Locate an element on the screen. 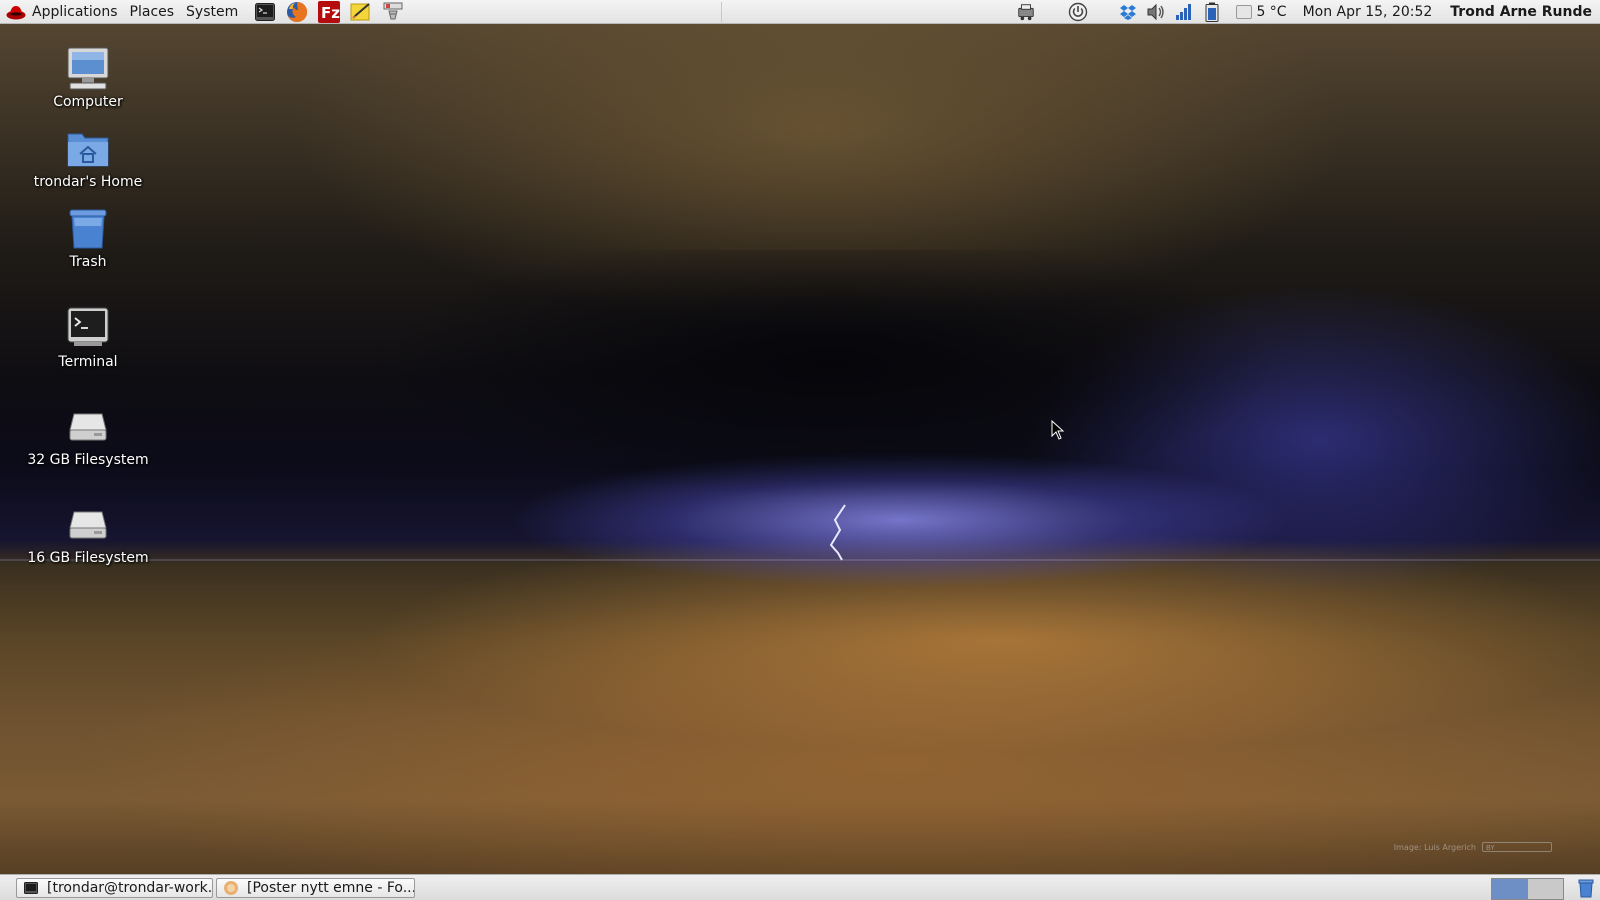  weather-applet: 5 °C is located at coordinates (1261, 11).